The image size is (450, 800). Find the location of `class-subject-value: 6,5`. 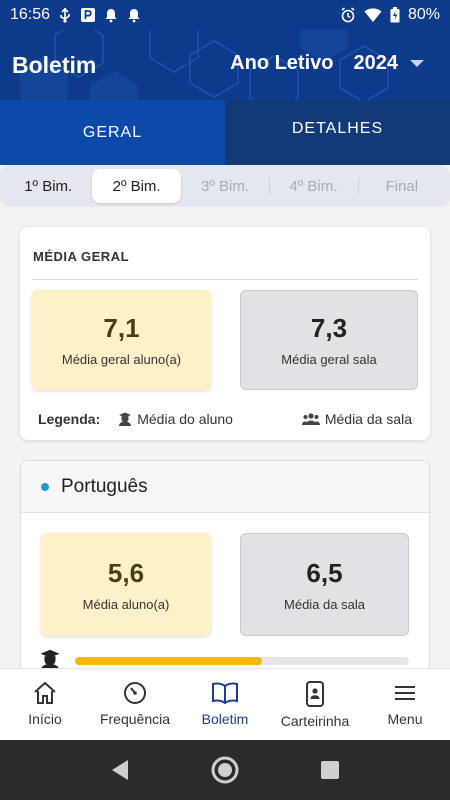

class-subject-value: 6,5 is located at coordinates (324, 572).